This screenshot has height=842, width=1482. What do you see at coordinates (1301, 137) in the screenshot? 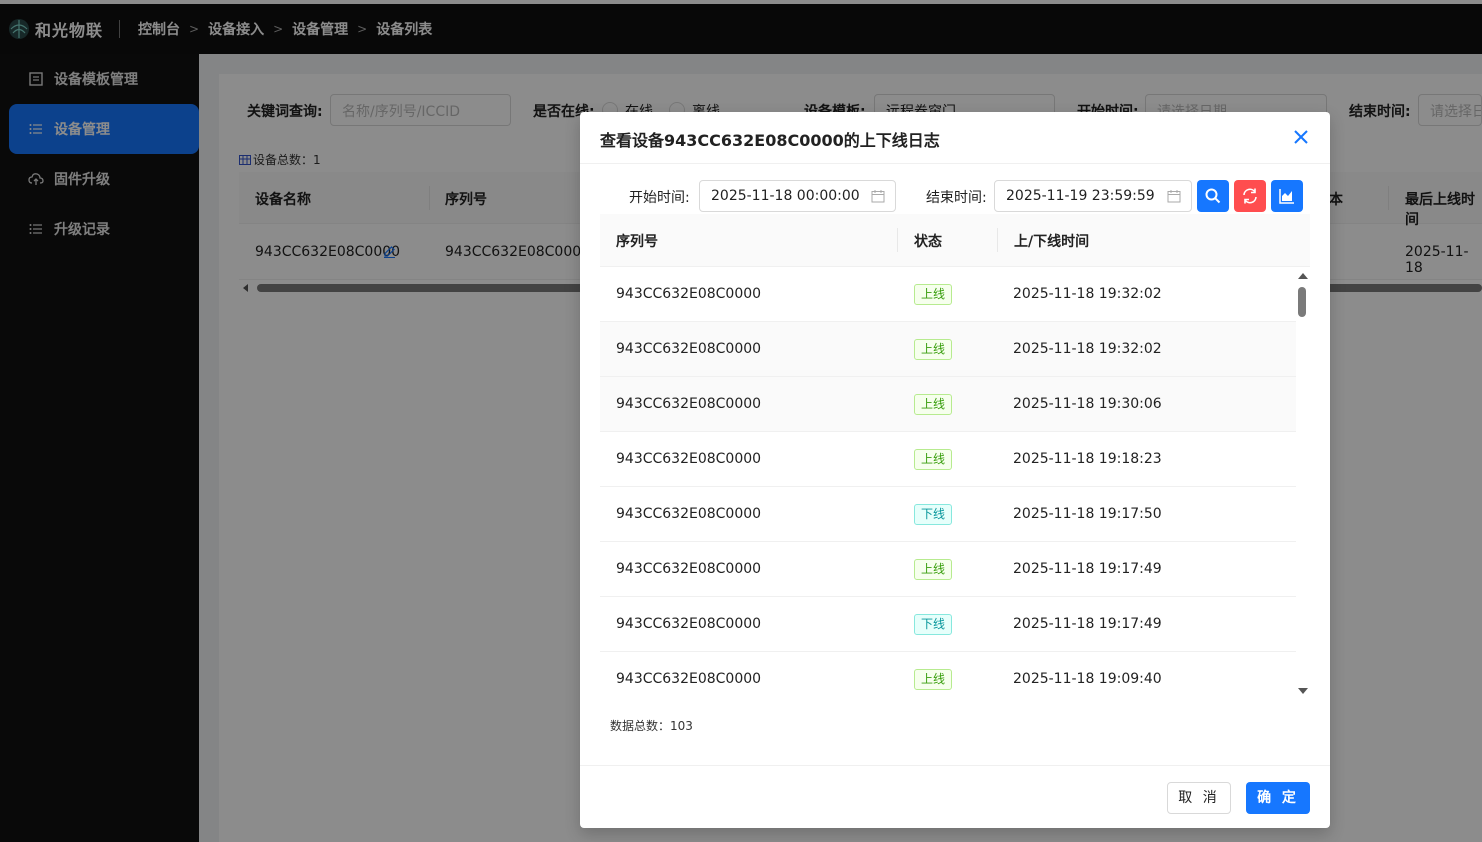
I see `close-icon` at bounding box center [1301, 137].